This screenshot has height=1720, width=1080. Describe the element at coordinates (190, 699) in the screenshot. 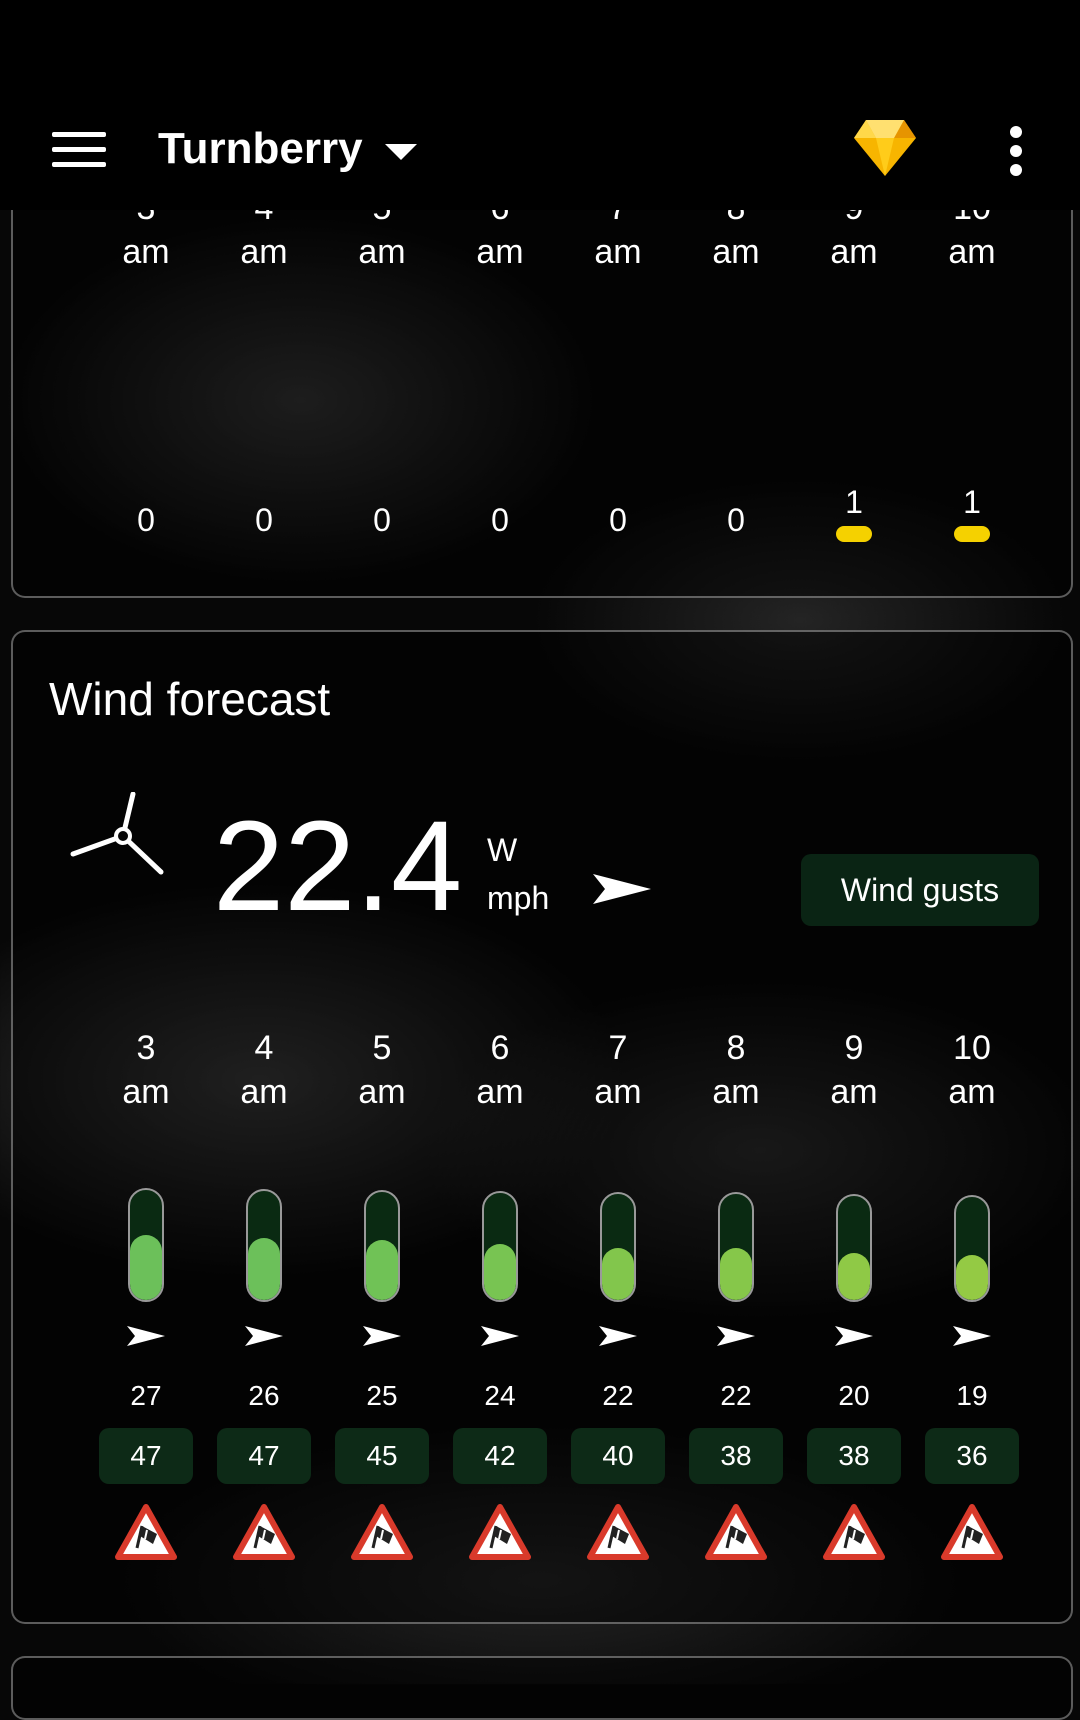

I see `card-title: Wind forecast` at that location.